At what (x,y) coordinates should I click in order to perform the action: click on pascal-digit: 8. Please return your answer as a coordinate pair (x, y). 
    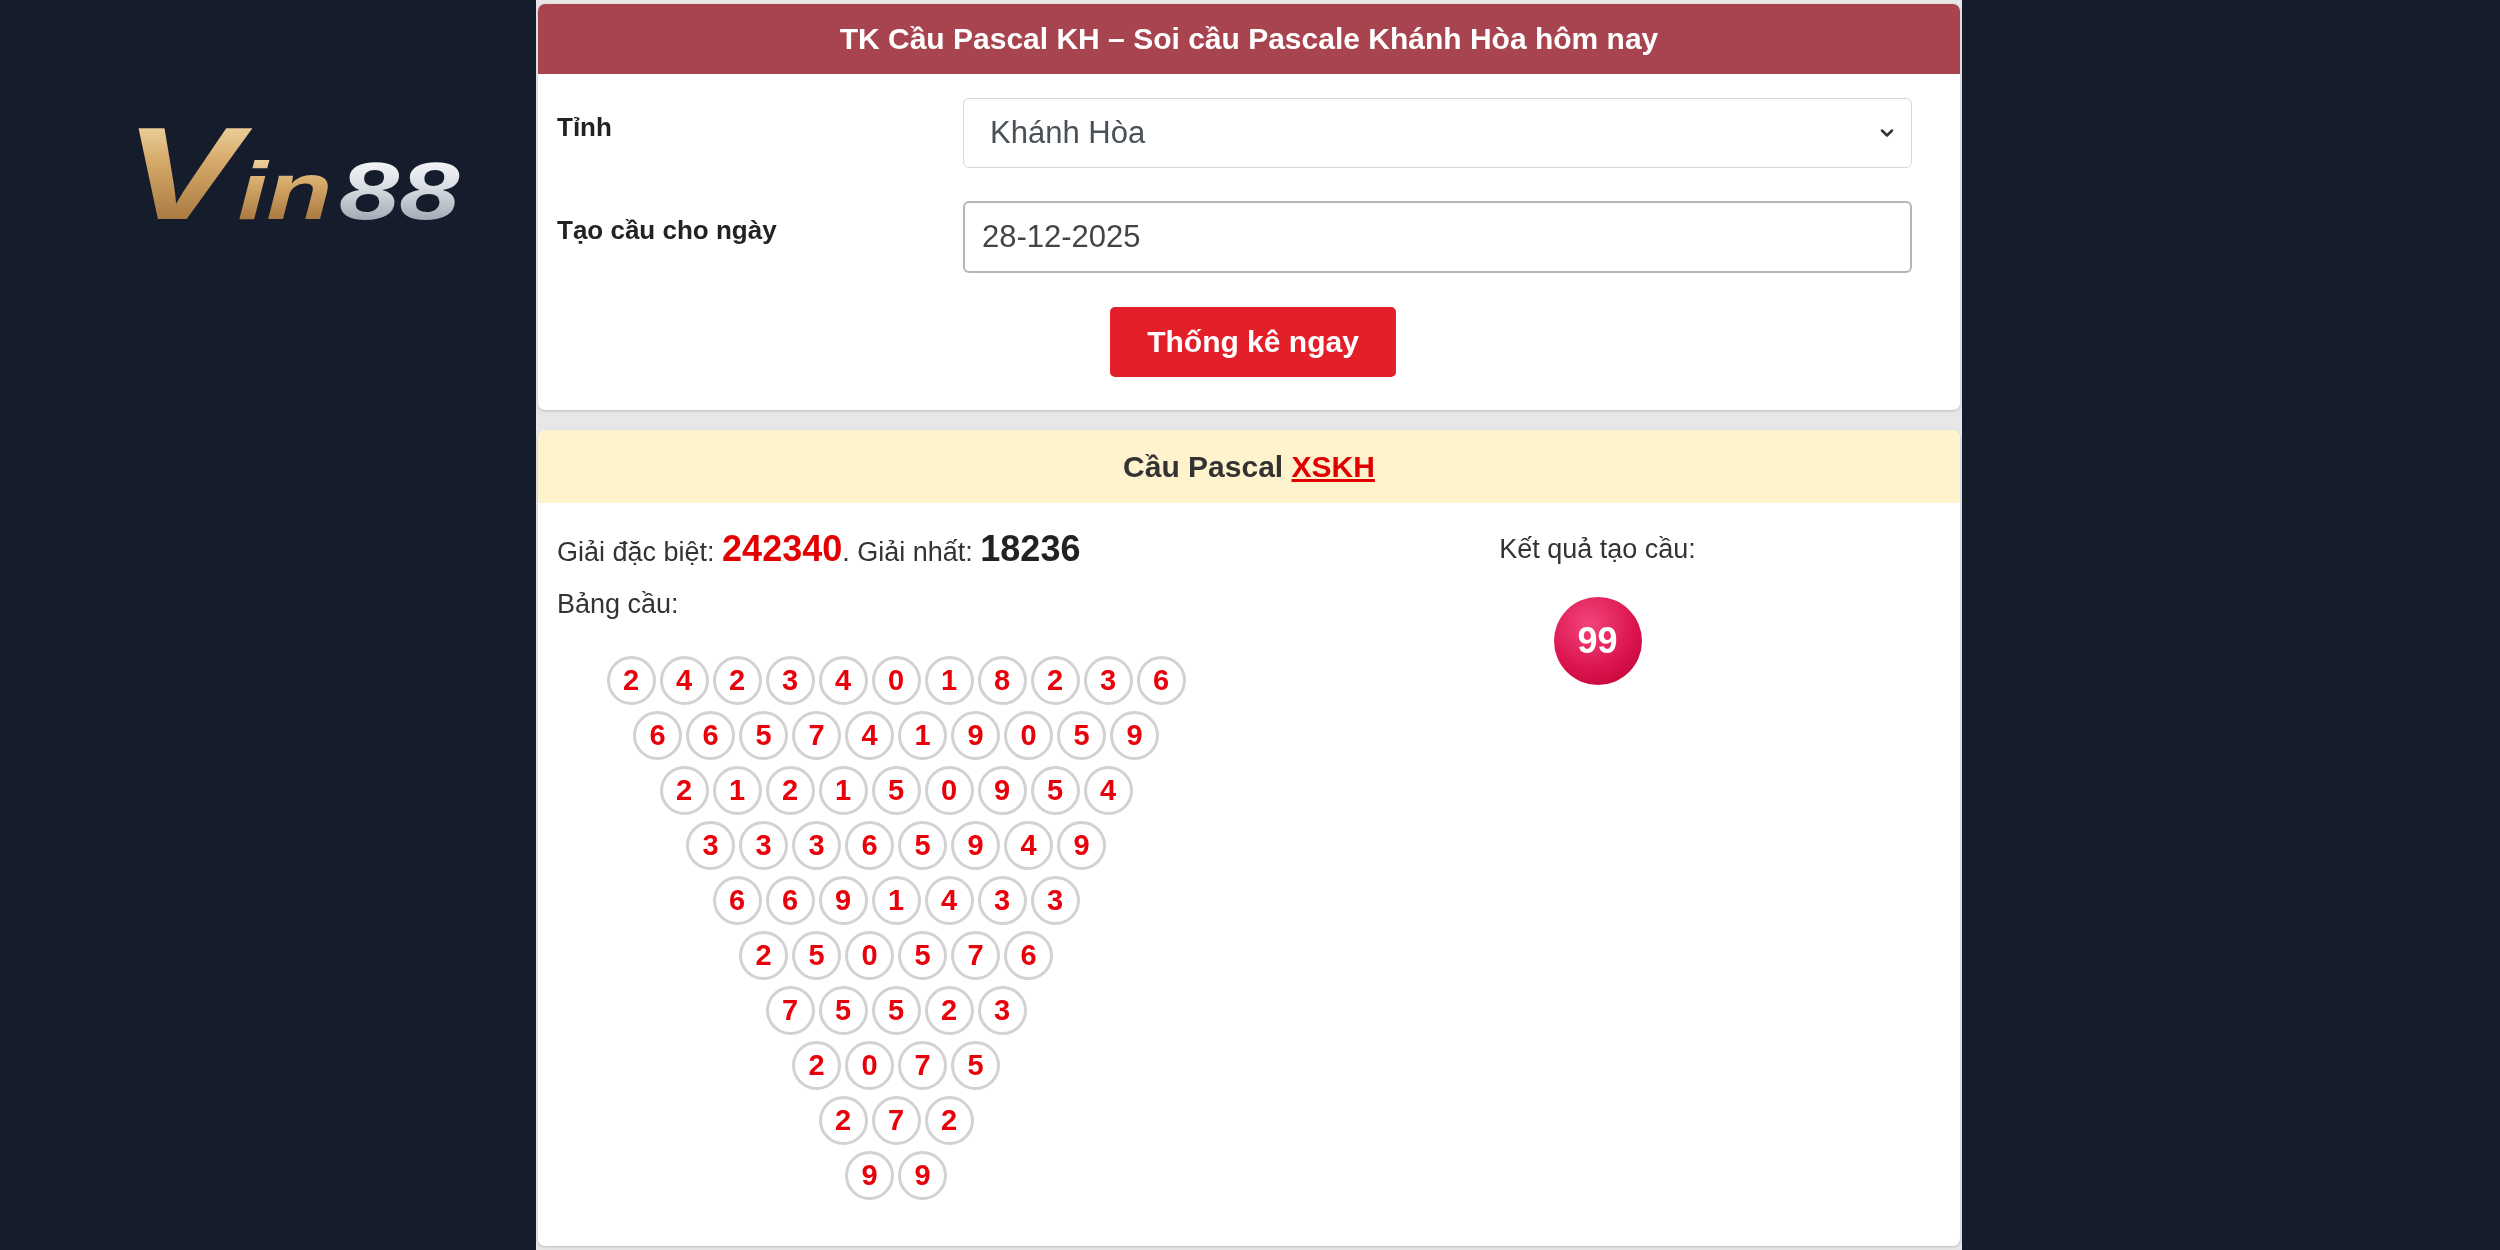
    Looking at the image, I should click on (1002, 680).